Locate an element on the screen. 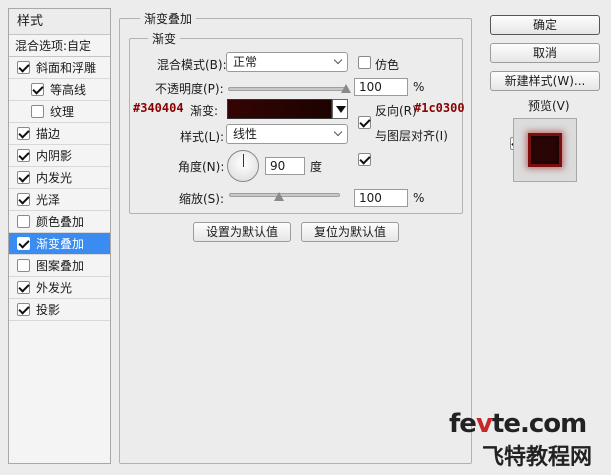 The width and height of the screenshot is (611, 475). annotation-start-color: #340404 is located at coordinates (158, 108).